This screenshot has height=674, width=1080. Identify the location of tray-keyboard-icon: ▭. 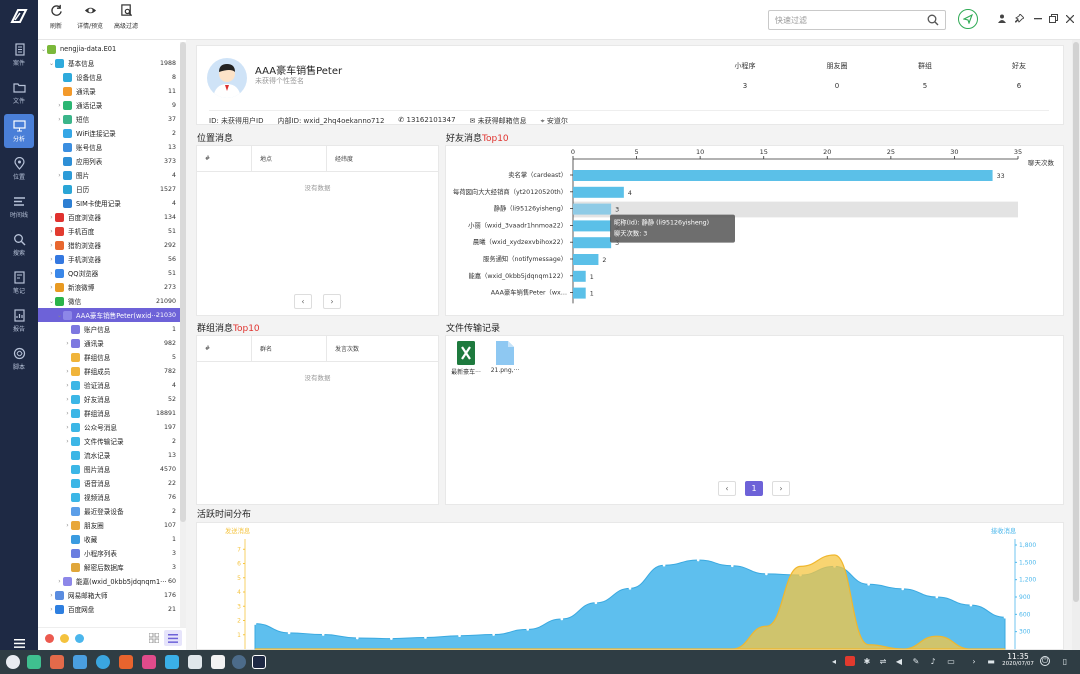
(951, 661).